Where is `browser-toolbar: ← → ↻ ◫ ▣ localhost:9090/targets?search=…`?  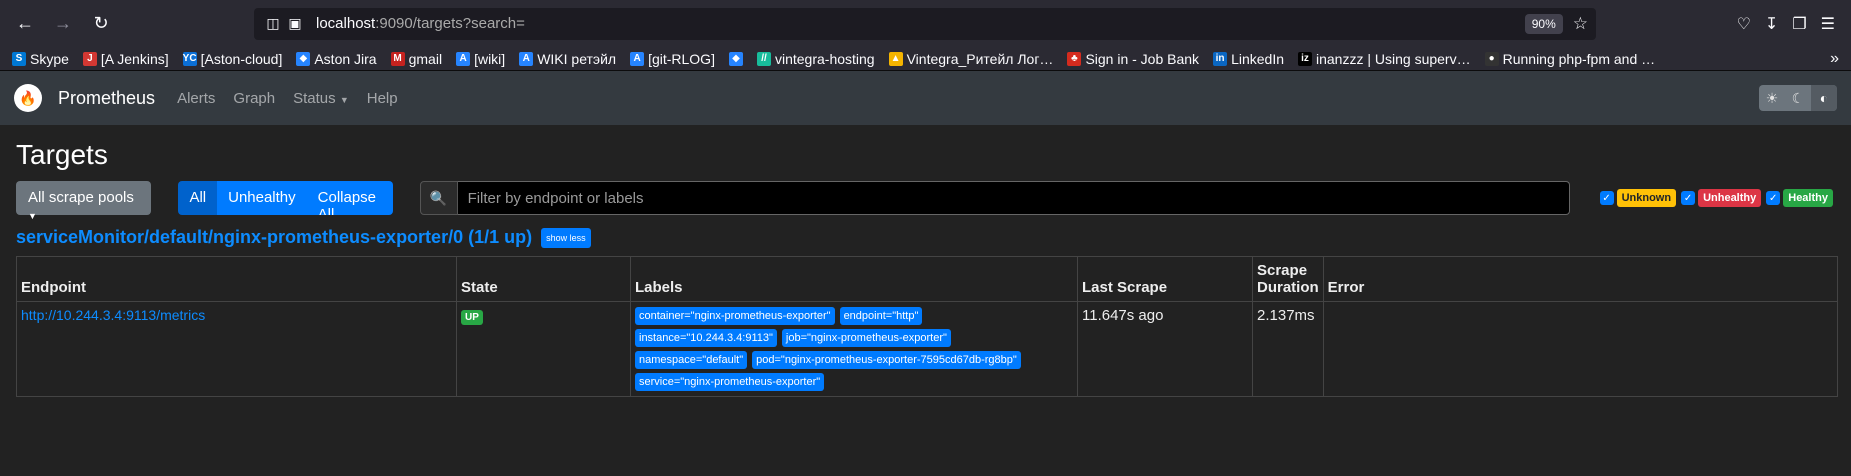
browser-toolbar: ← → ↻ ◫ ▣ localhost:9090/targets?search=… is located at coordinates (925, 23).